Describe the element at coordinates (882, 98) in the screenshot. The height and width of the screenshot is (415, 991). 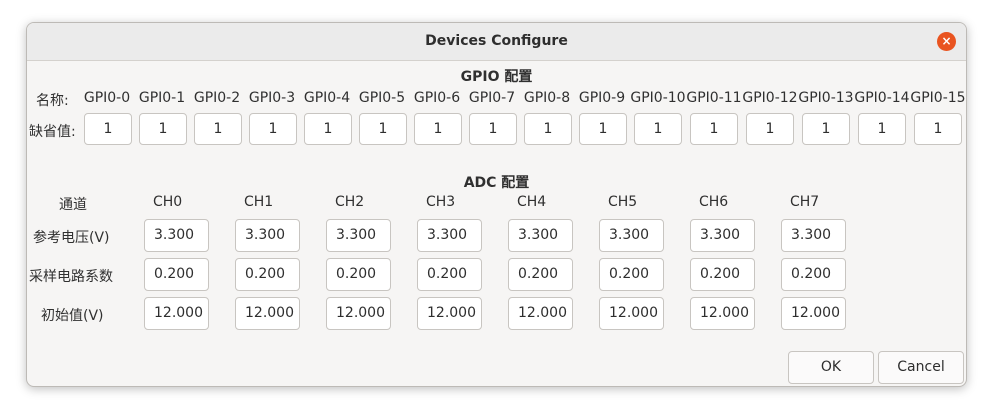
I see `gpio-name-14: GPI0-14` at that location.